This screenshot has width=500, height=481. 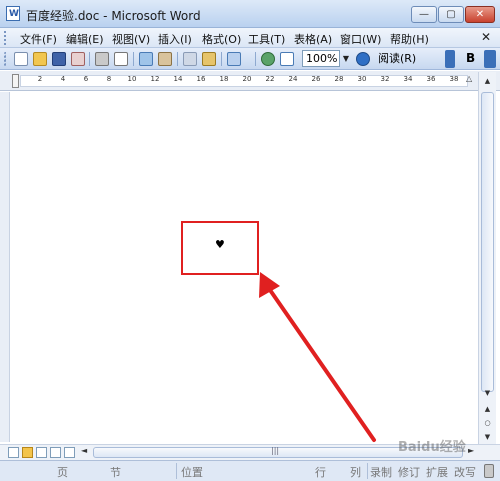 What do you see at coordinates (487, 242) in the screenshot?
I see `vertical-scroll-thumb` at bounding box center [487, 242].